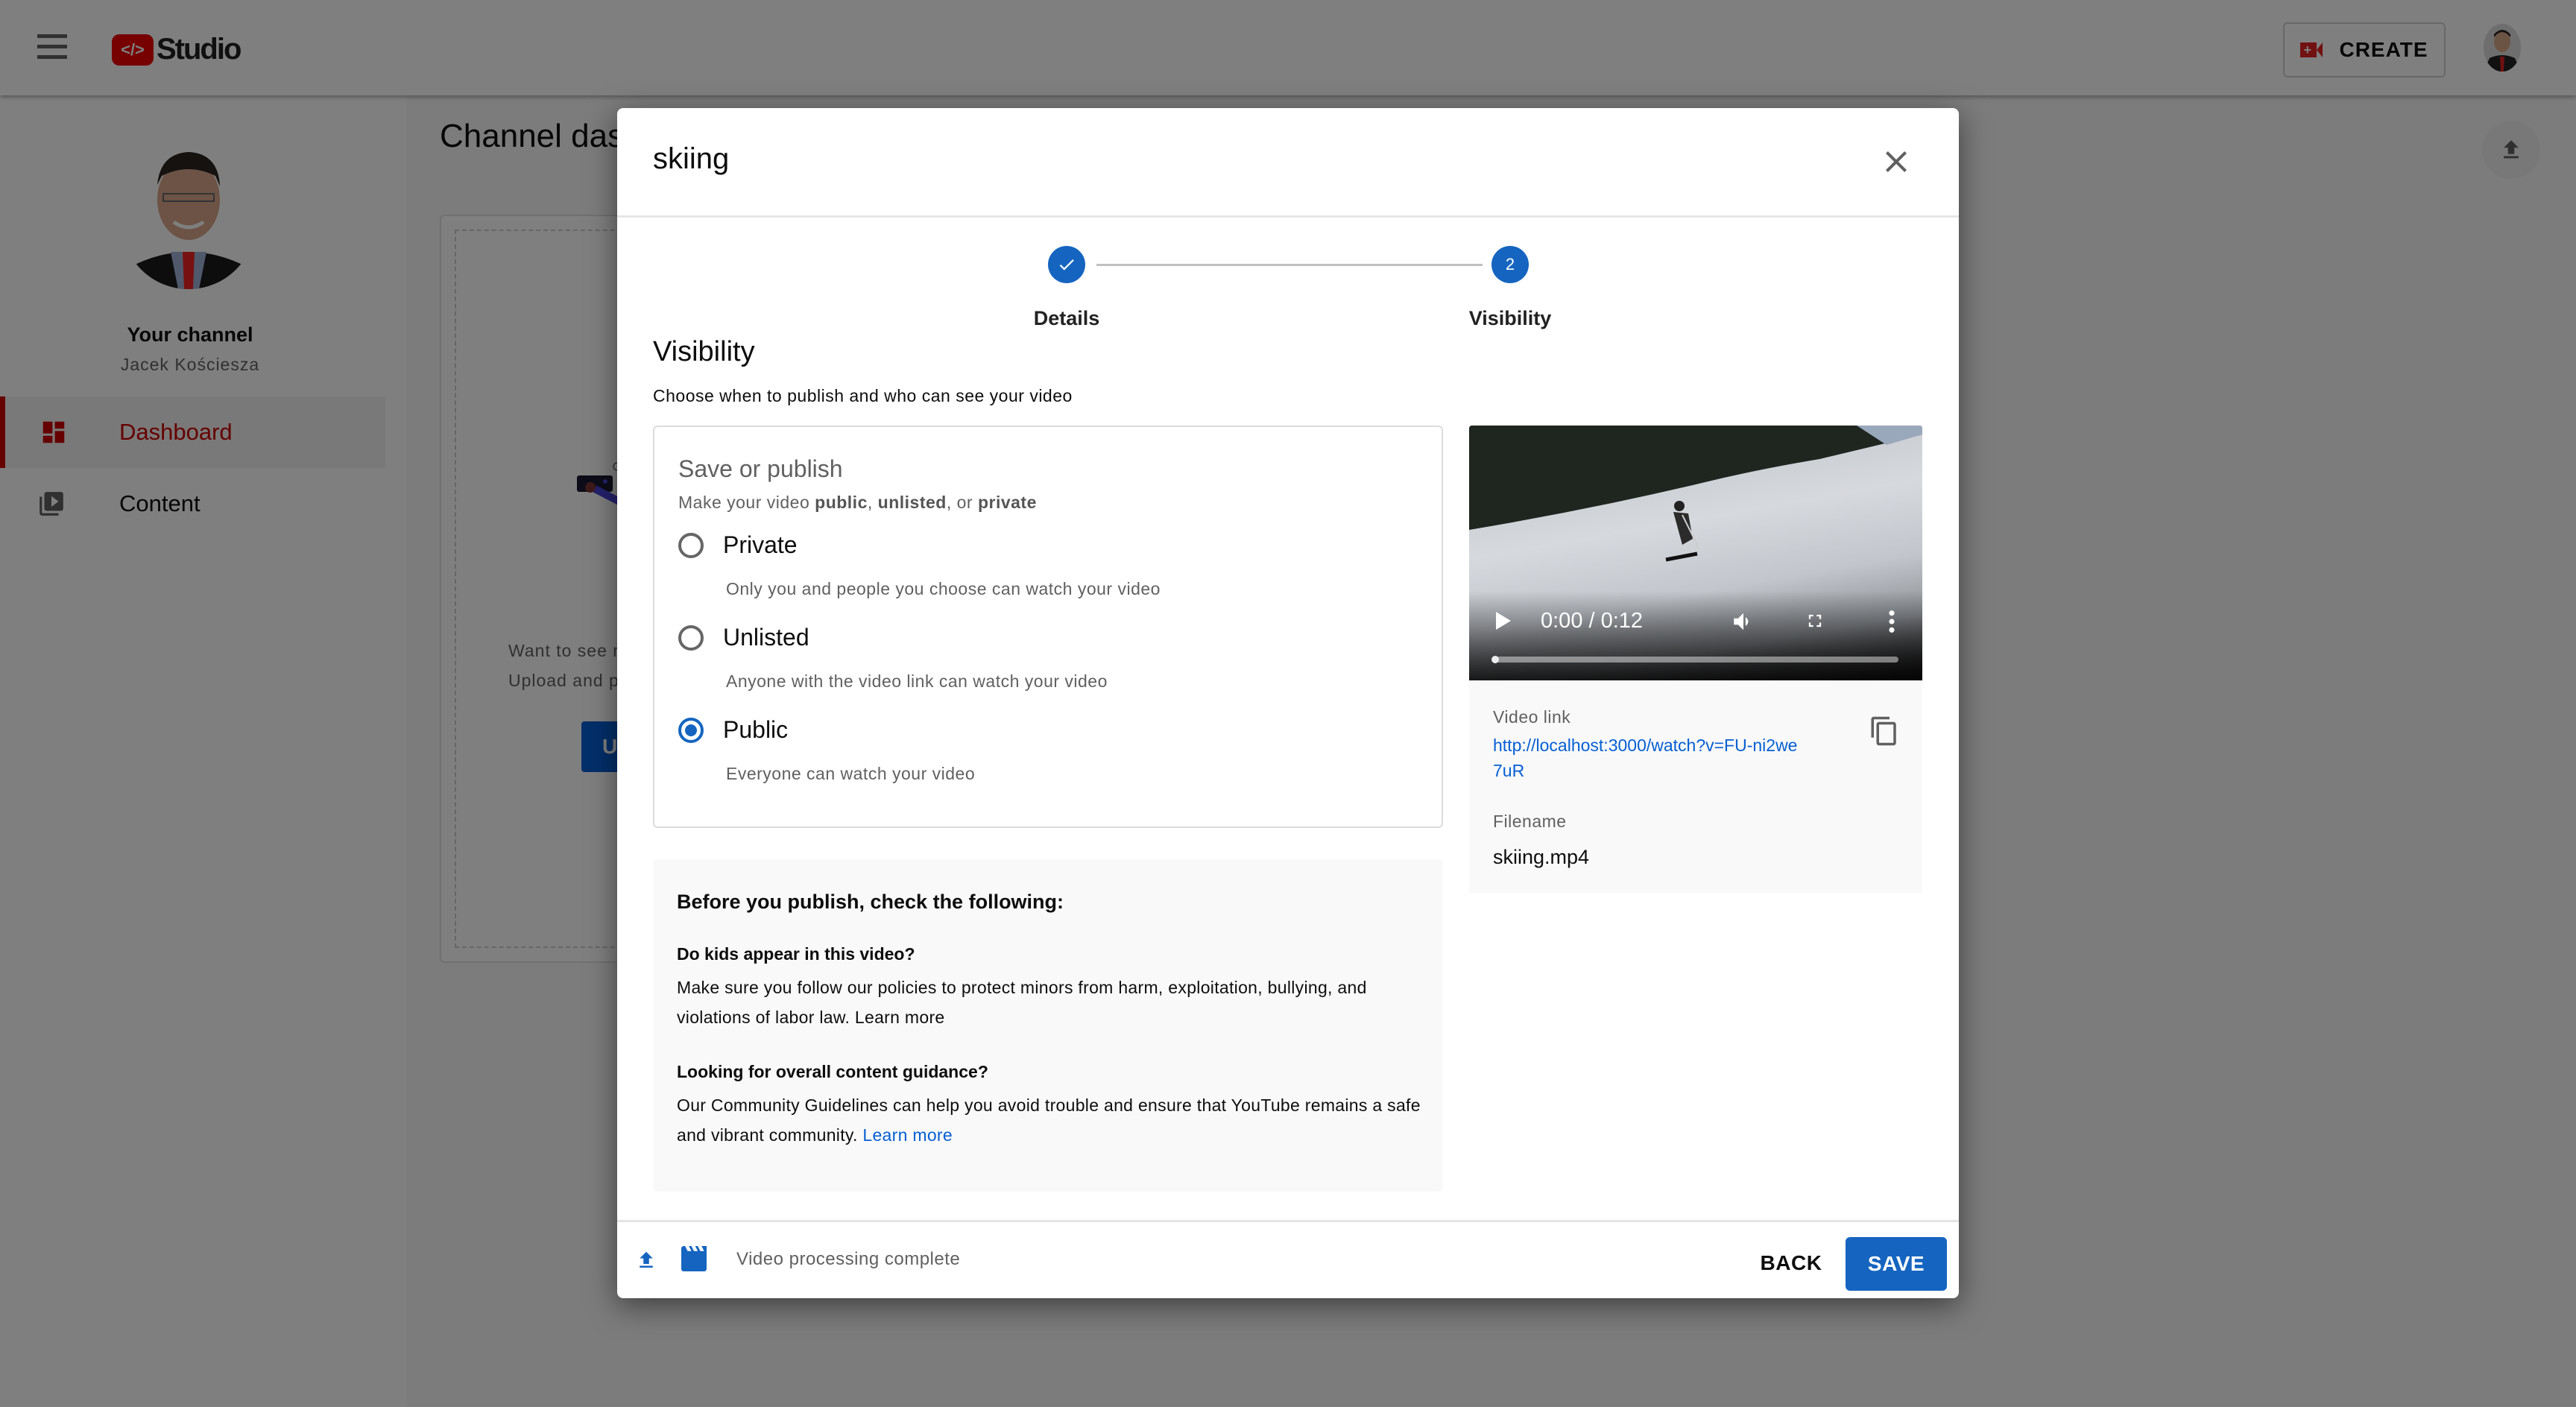  I want to click on back-button: BACK, so click(1791, 1263).